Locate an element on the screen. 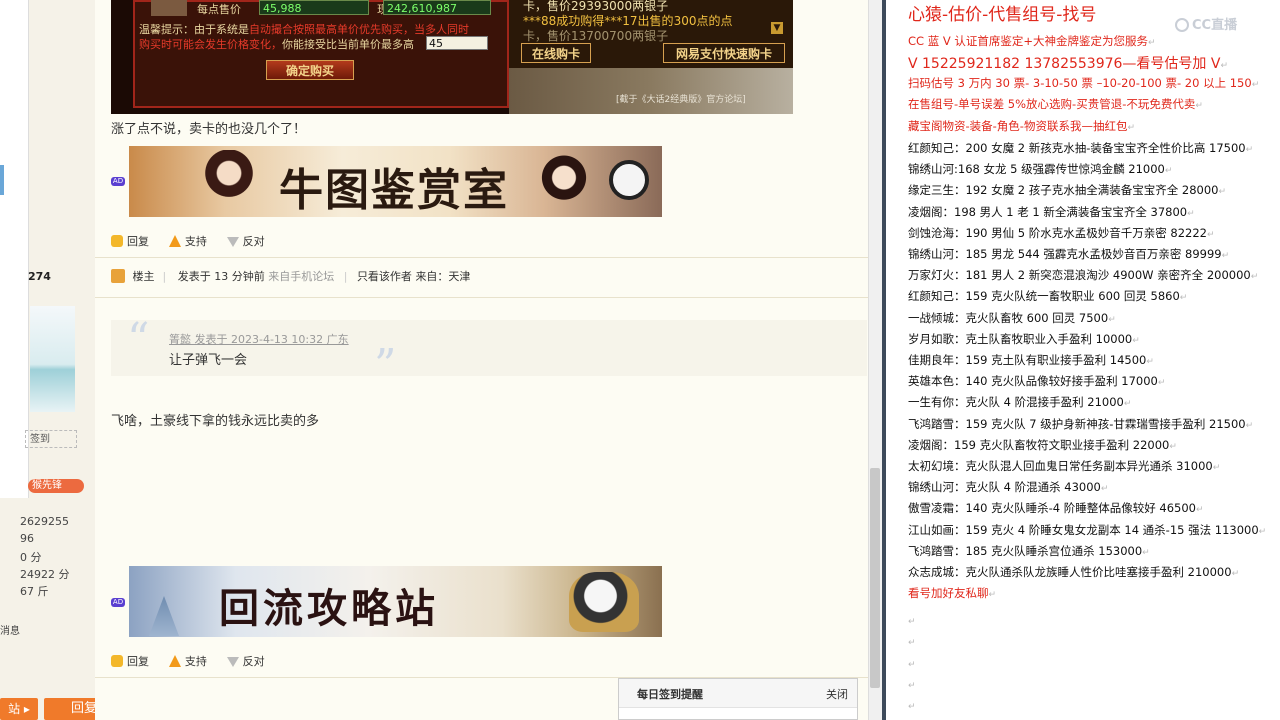 The width and height of the screenshot is (1280, 720). ad-badge-icon-2: AD is located at coordinates (118, 602).